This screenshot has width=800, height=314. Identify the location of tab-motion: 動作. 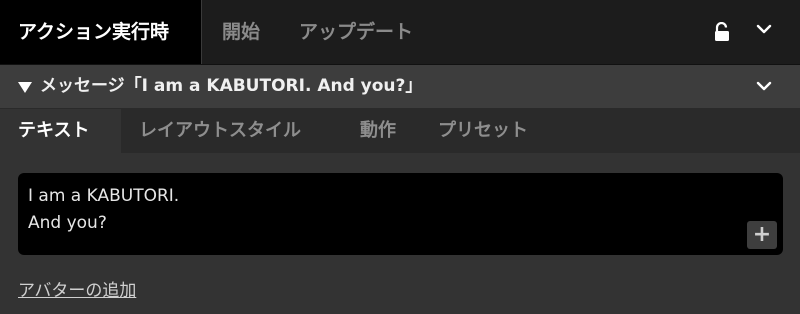
(378, 131).